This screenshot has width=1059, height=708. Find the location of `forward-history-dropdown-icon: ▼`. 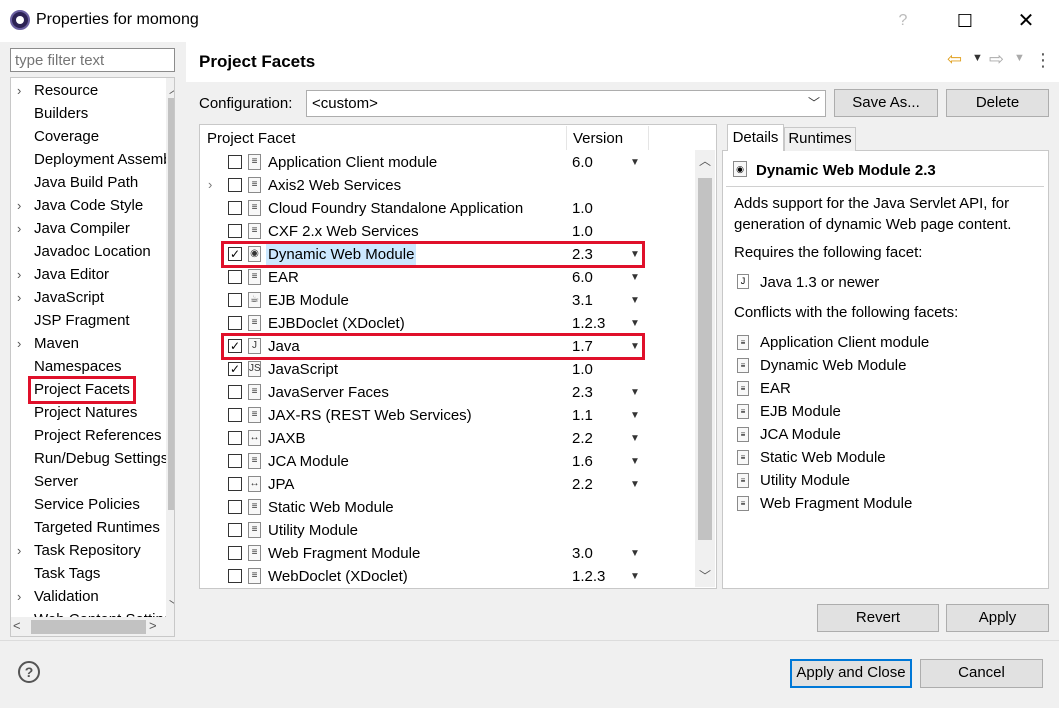

forward-history-dropdown-icon: ▼ is located at coordinates (1019, 58).